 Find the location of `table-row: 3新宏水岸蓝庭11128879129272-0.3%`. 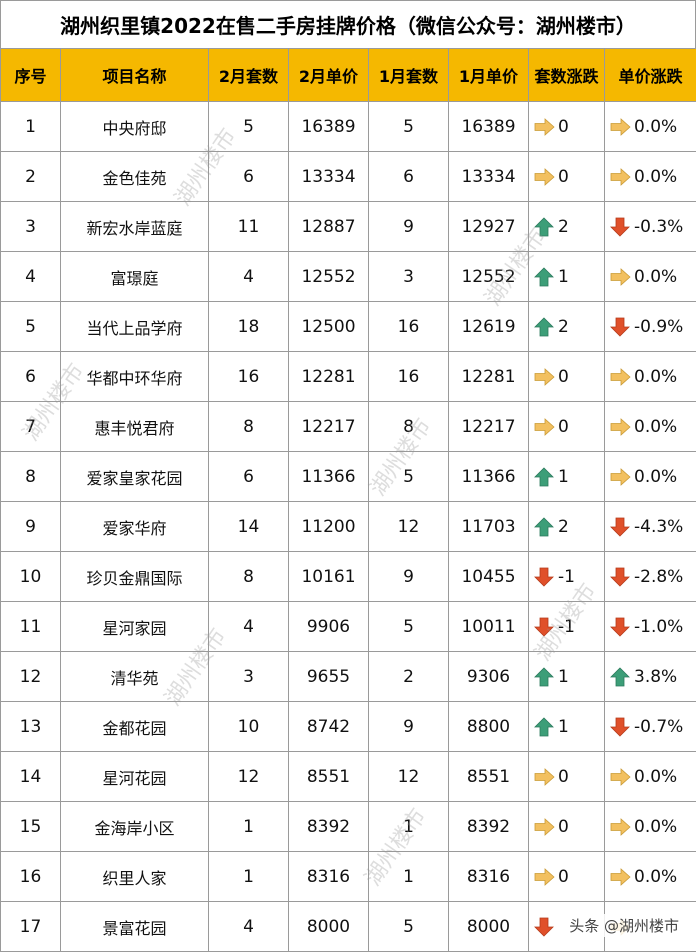

table-row: 3新宏水岸蓝庭11128879129272-0.3% is located at coordinates (348, 227).